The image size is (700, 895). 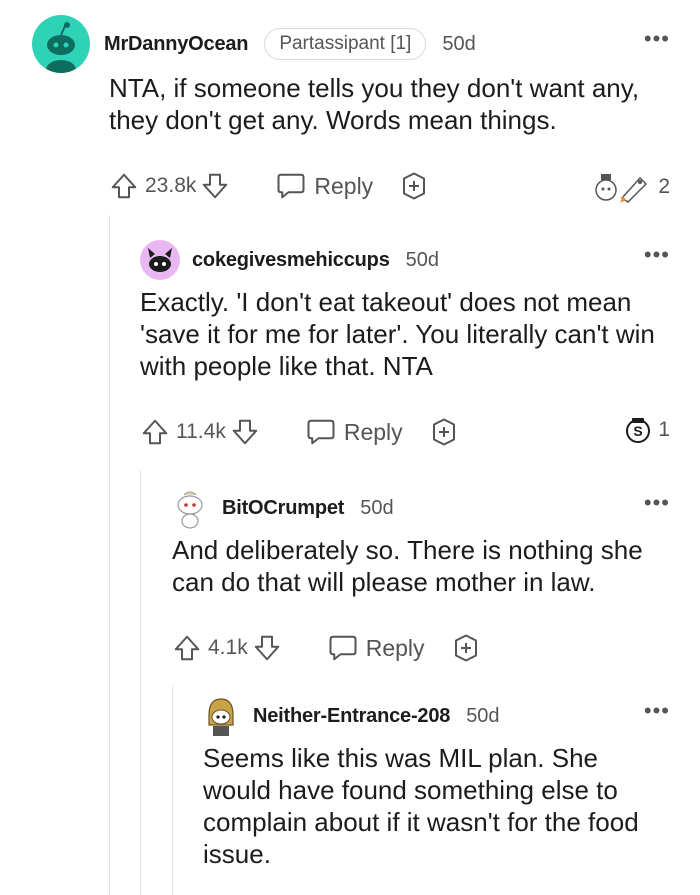 What do you see at coordinates (664, 429) in the screenshot?
I see `award-count: 1` at bounding box center [664, 429].